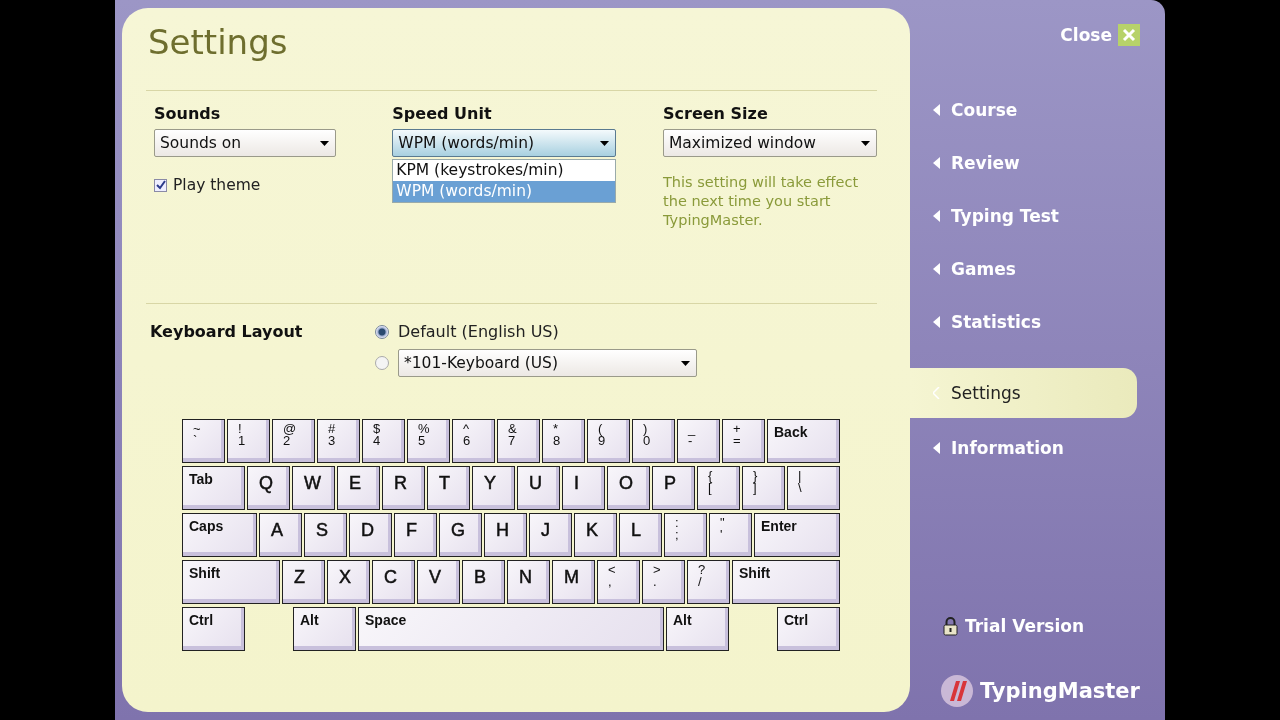 This screenshot has width=1280, height=720. What do you see at coordinates (268, 488) in the screenshot?
I see `keyboard-key: Q` at bounding box center [268, 488].